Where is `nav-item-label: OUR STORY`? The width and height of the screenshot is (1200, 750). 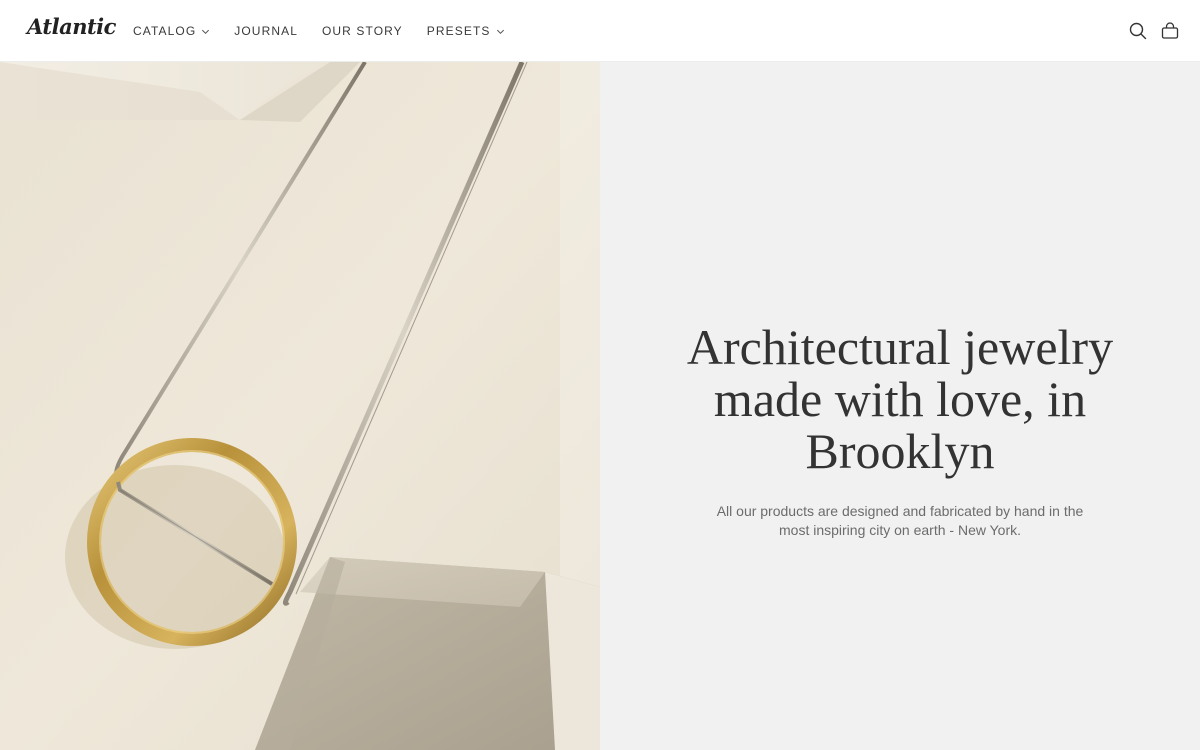 nav-item-label: OUR STORY is located at coordinates (362, 31).